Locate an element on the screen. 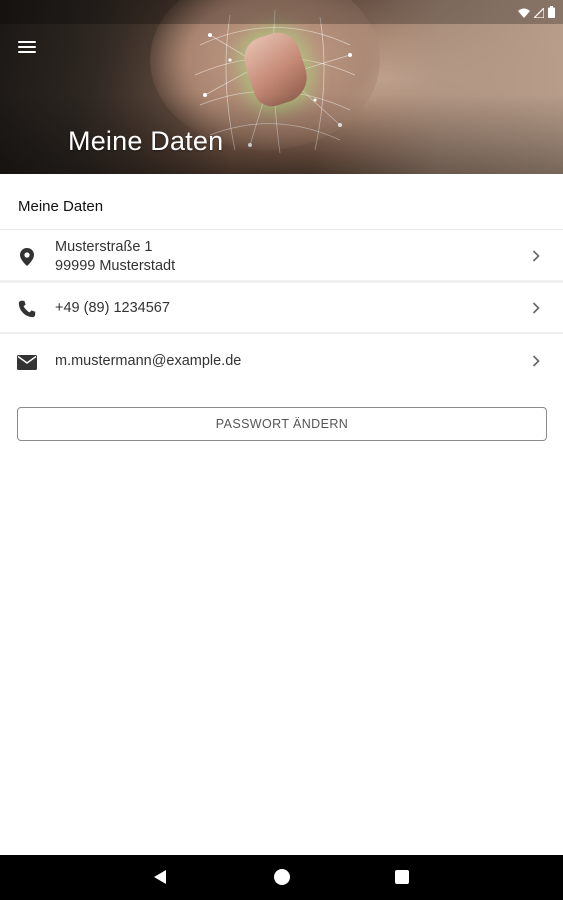 The height and width of the screenshot is (900, 563). signal-icon is located at coordinates (538, 14).